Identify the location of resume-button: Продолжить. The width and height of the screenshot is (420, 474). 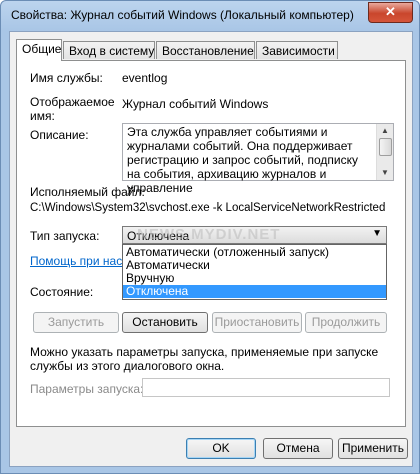
(346, 322).